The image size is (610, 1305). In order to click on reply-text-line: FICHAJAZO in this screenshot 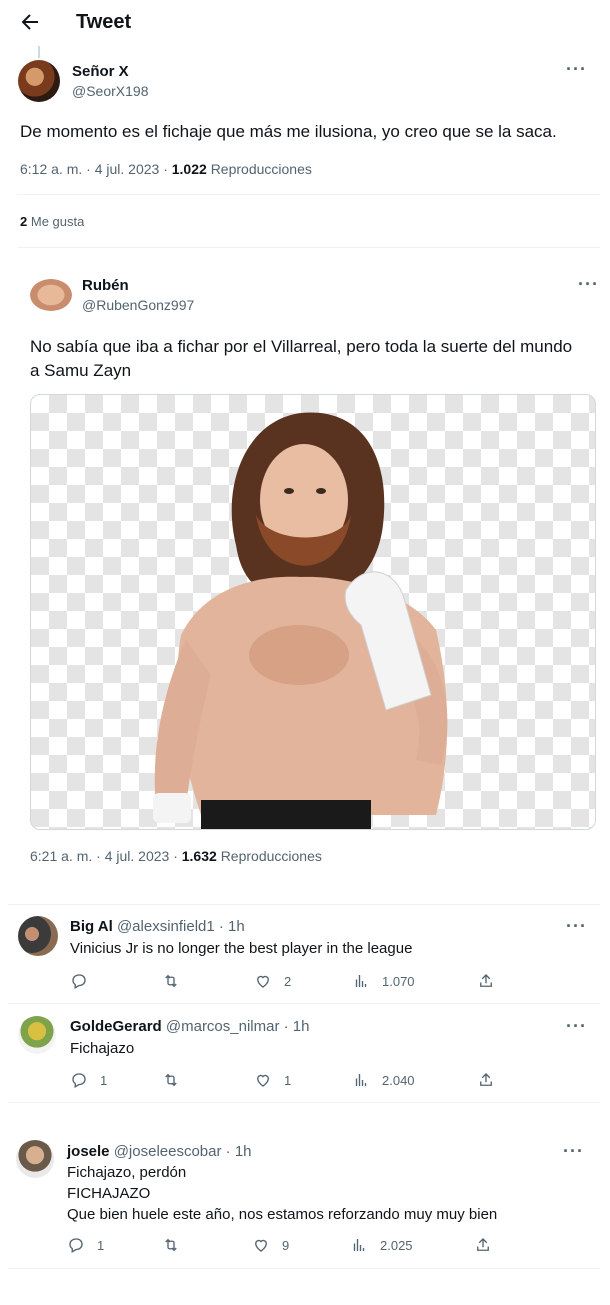, I will do `click(109, 1193)`.